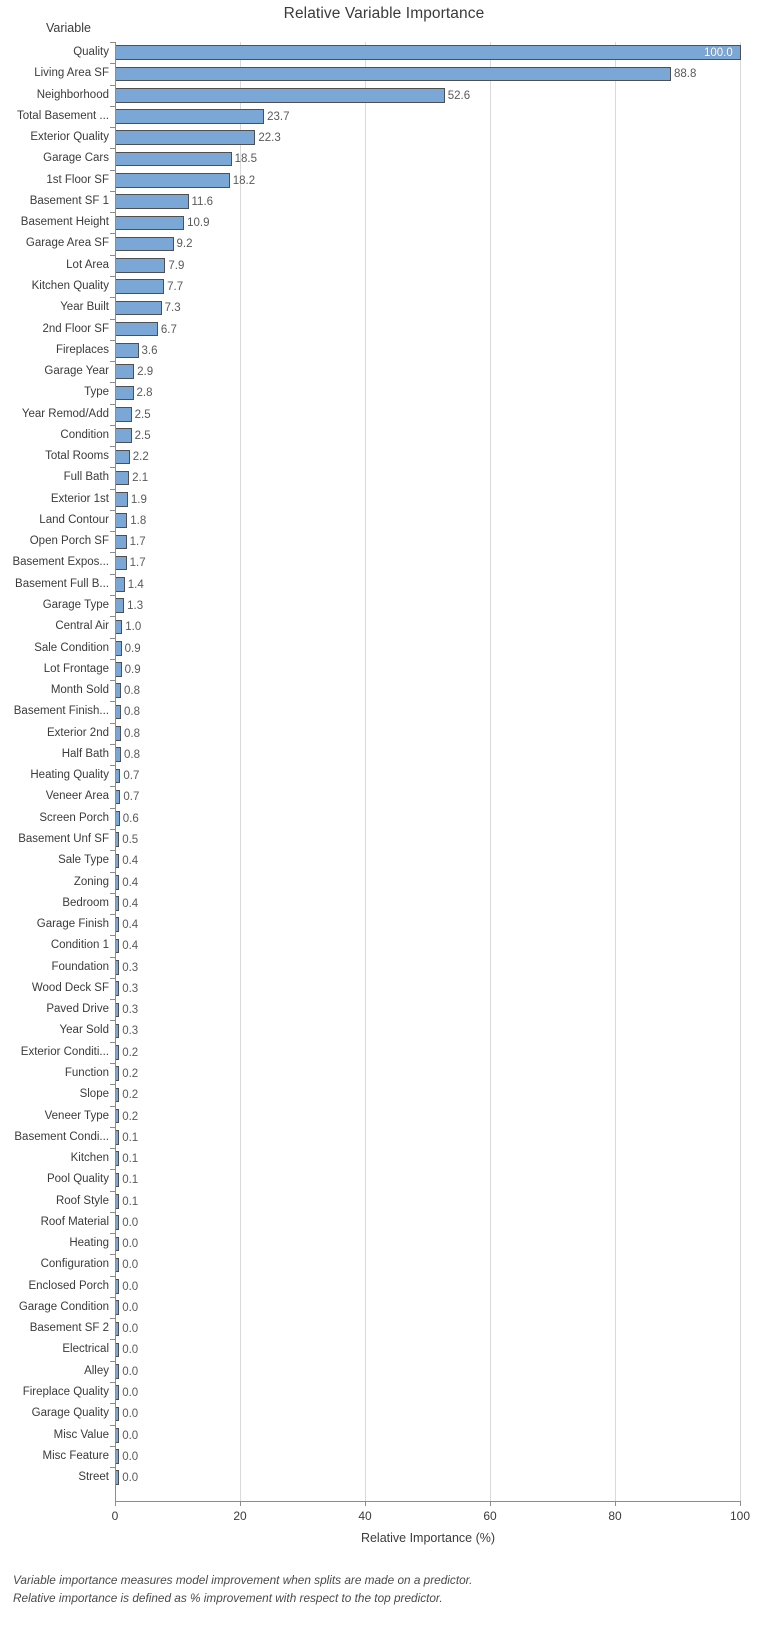 The image size is (768, 1632). What do you see at coordinates (384, 1179) in the screenshot?
I see `bar-row: Pool Quality 0.1` at bounding box center [384, 1179].